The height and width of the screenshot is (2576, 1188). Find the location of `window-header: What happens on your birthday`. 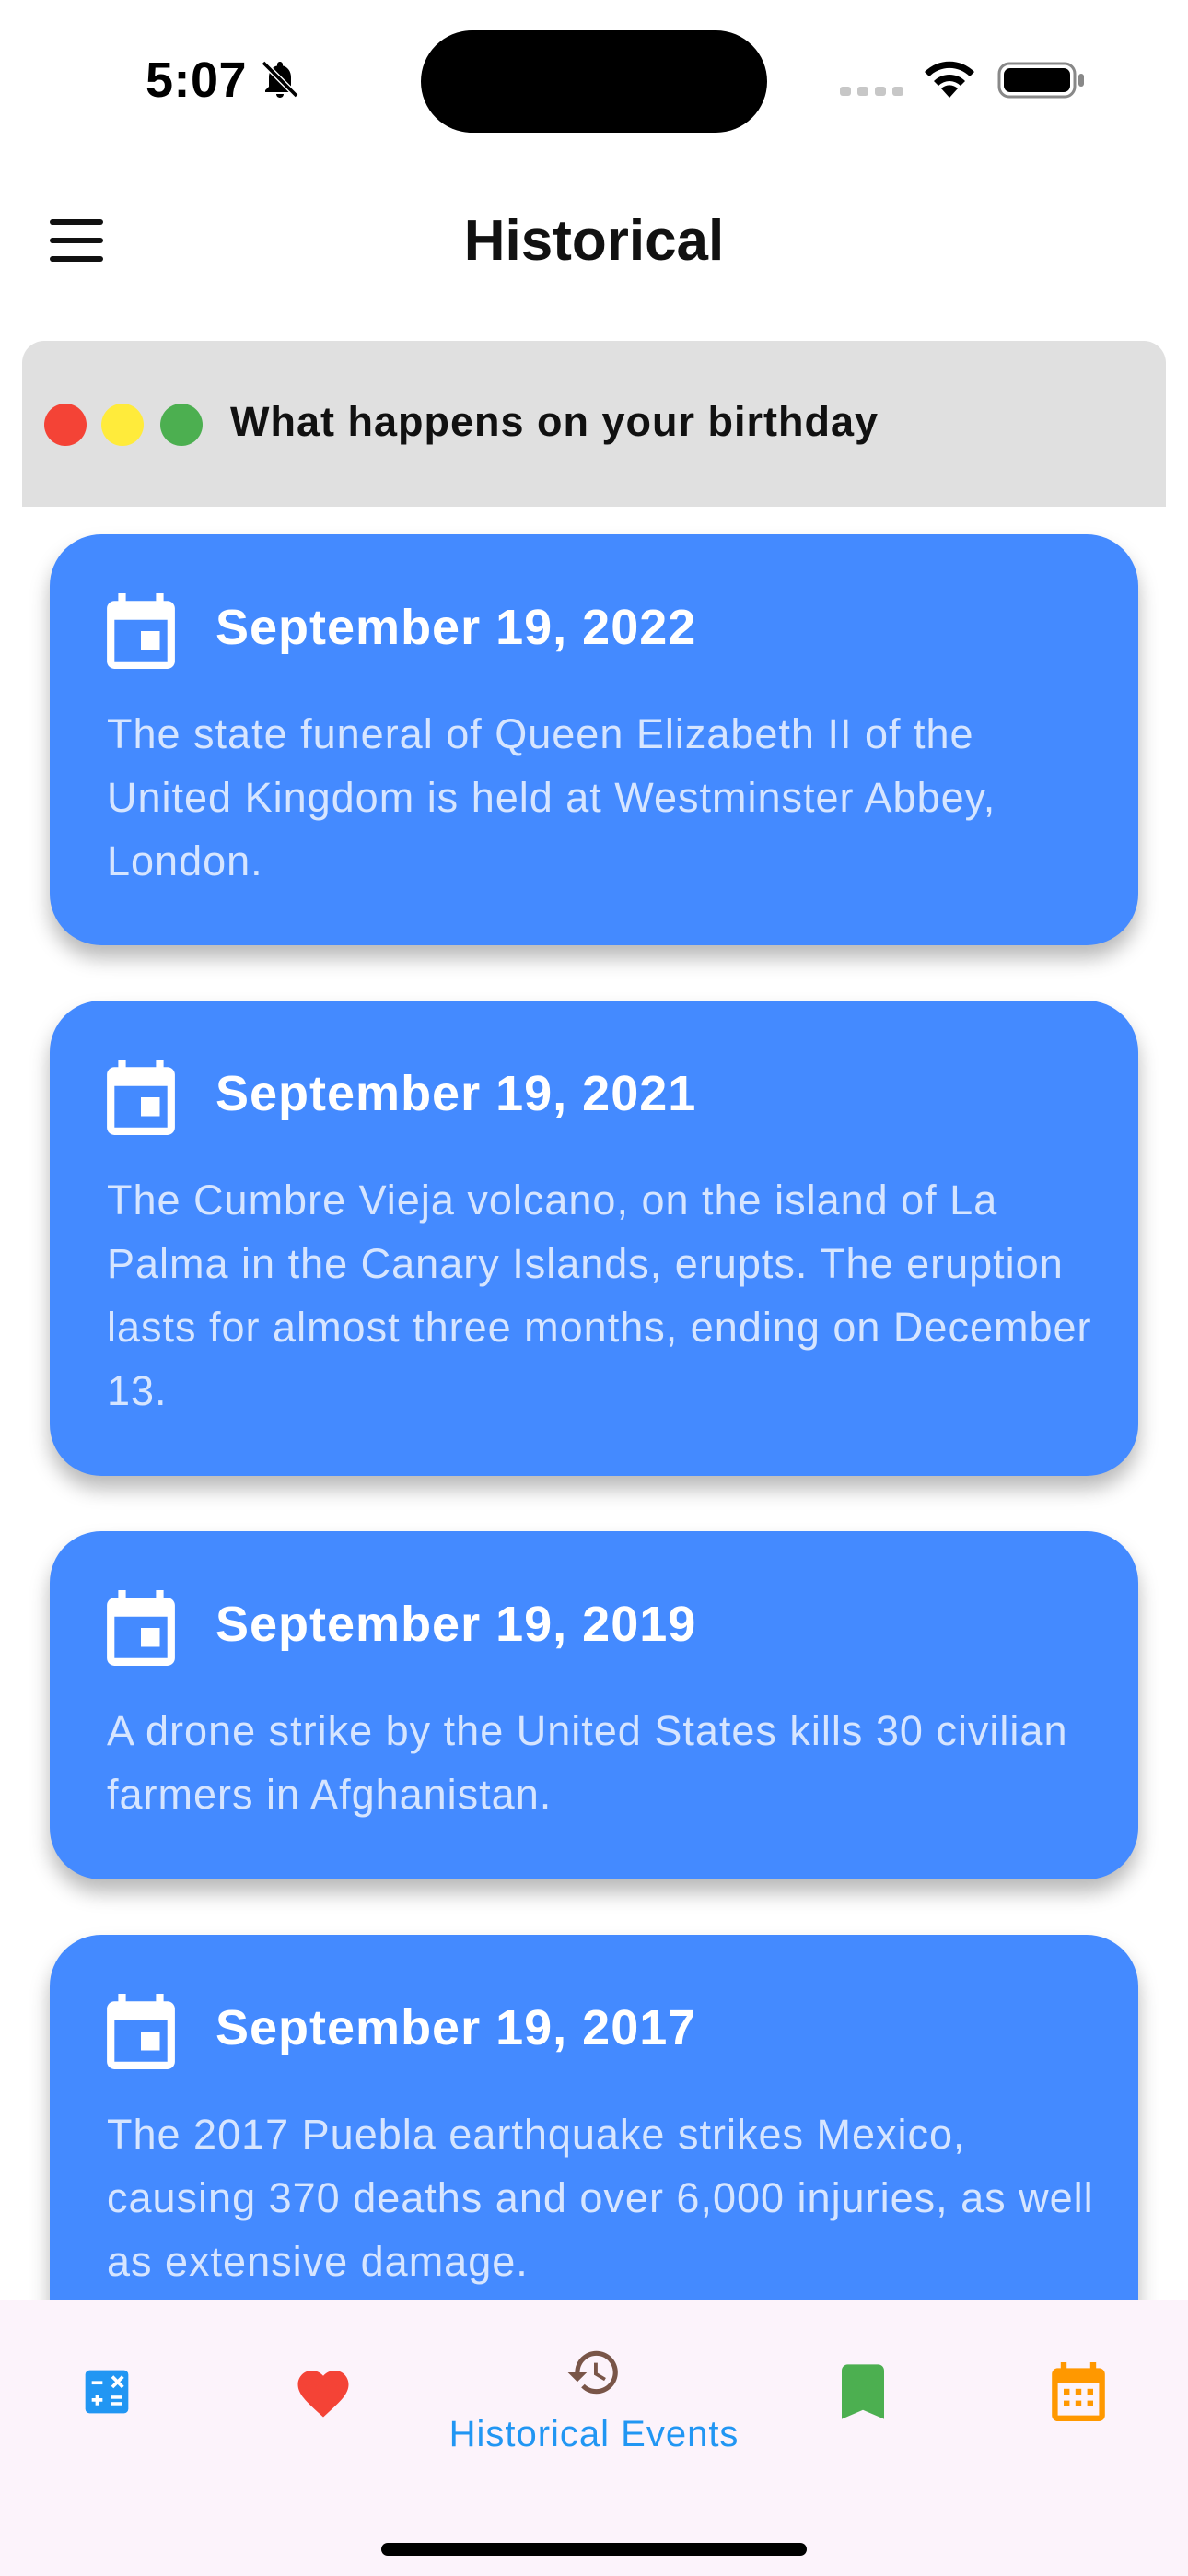

window-header: What happens on your birthday is located at coordinates (594, 424).